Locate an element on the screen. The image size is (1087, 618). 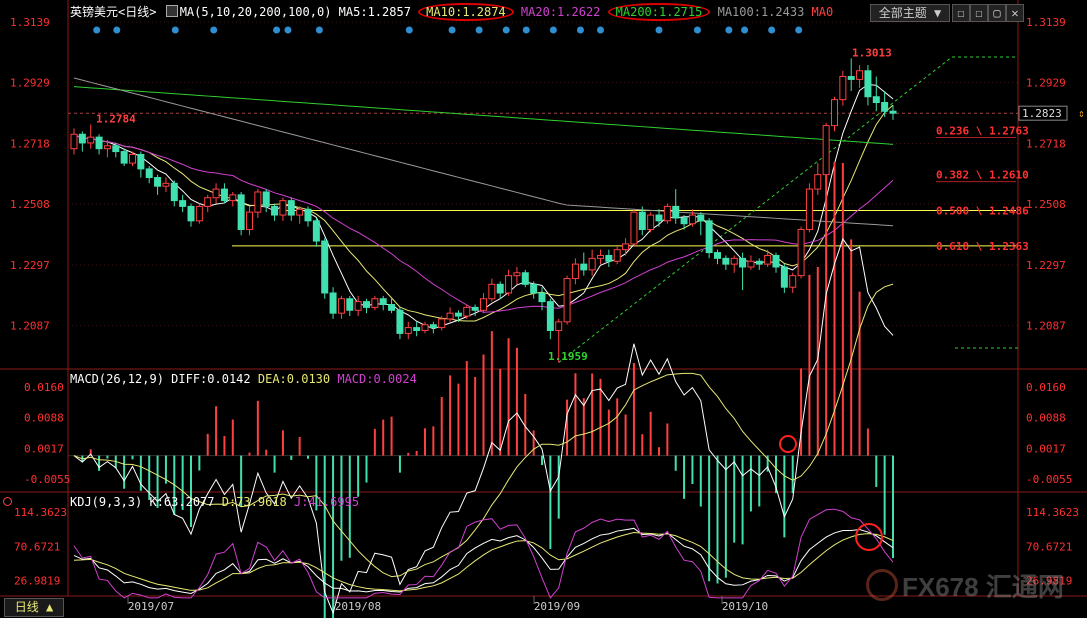
kdj-tick-label-right: 114.3623 is located at coordinates (1052, 512).